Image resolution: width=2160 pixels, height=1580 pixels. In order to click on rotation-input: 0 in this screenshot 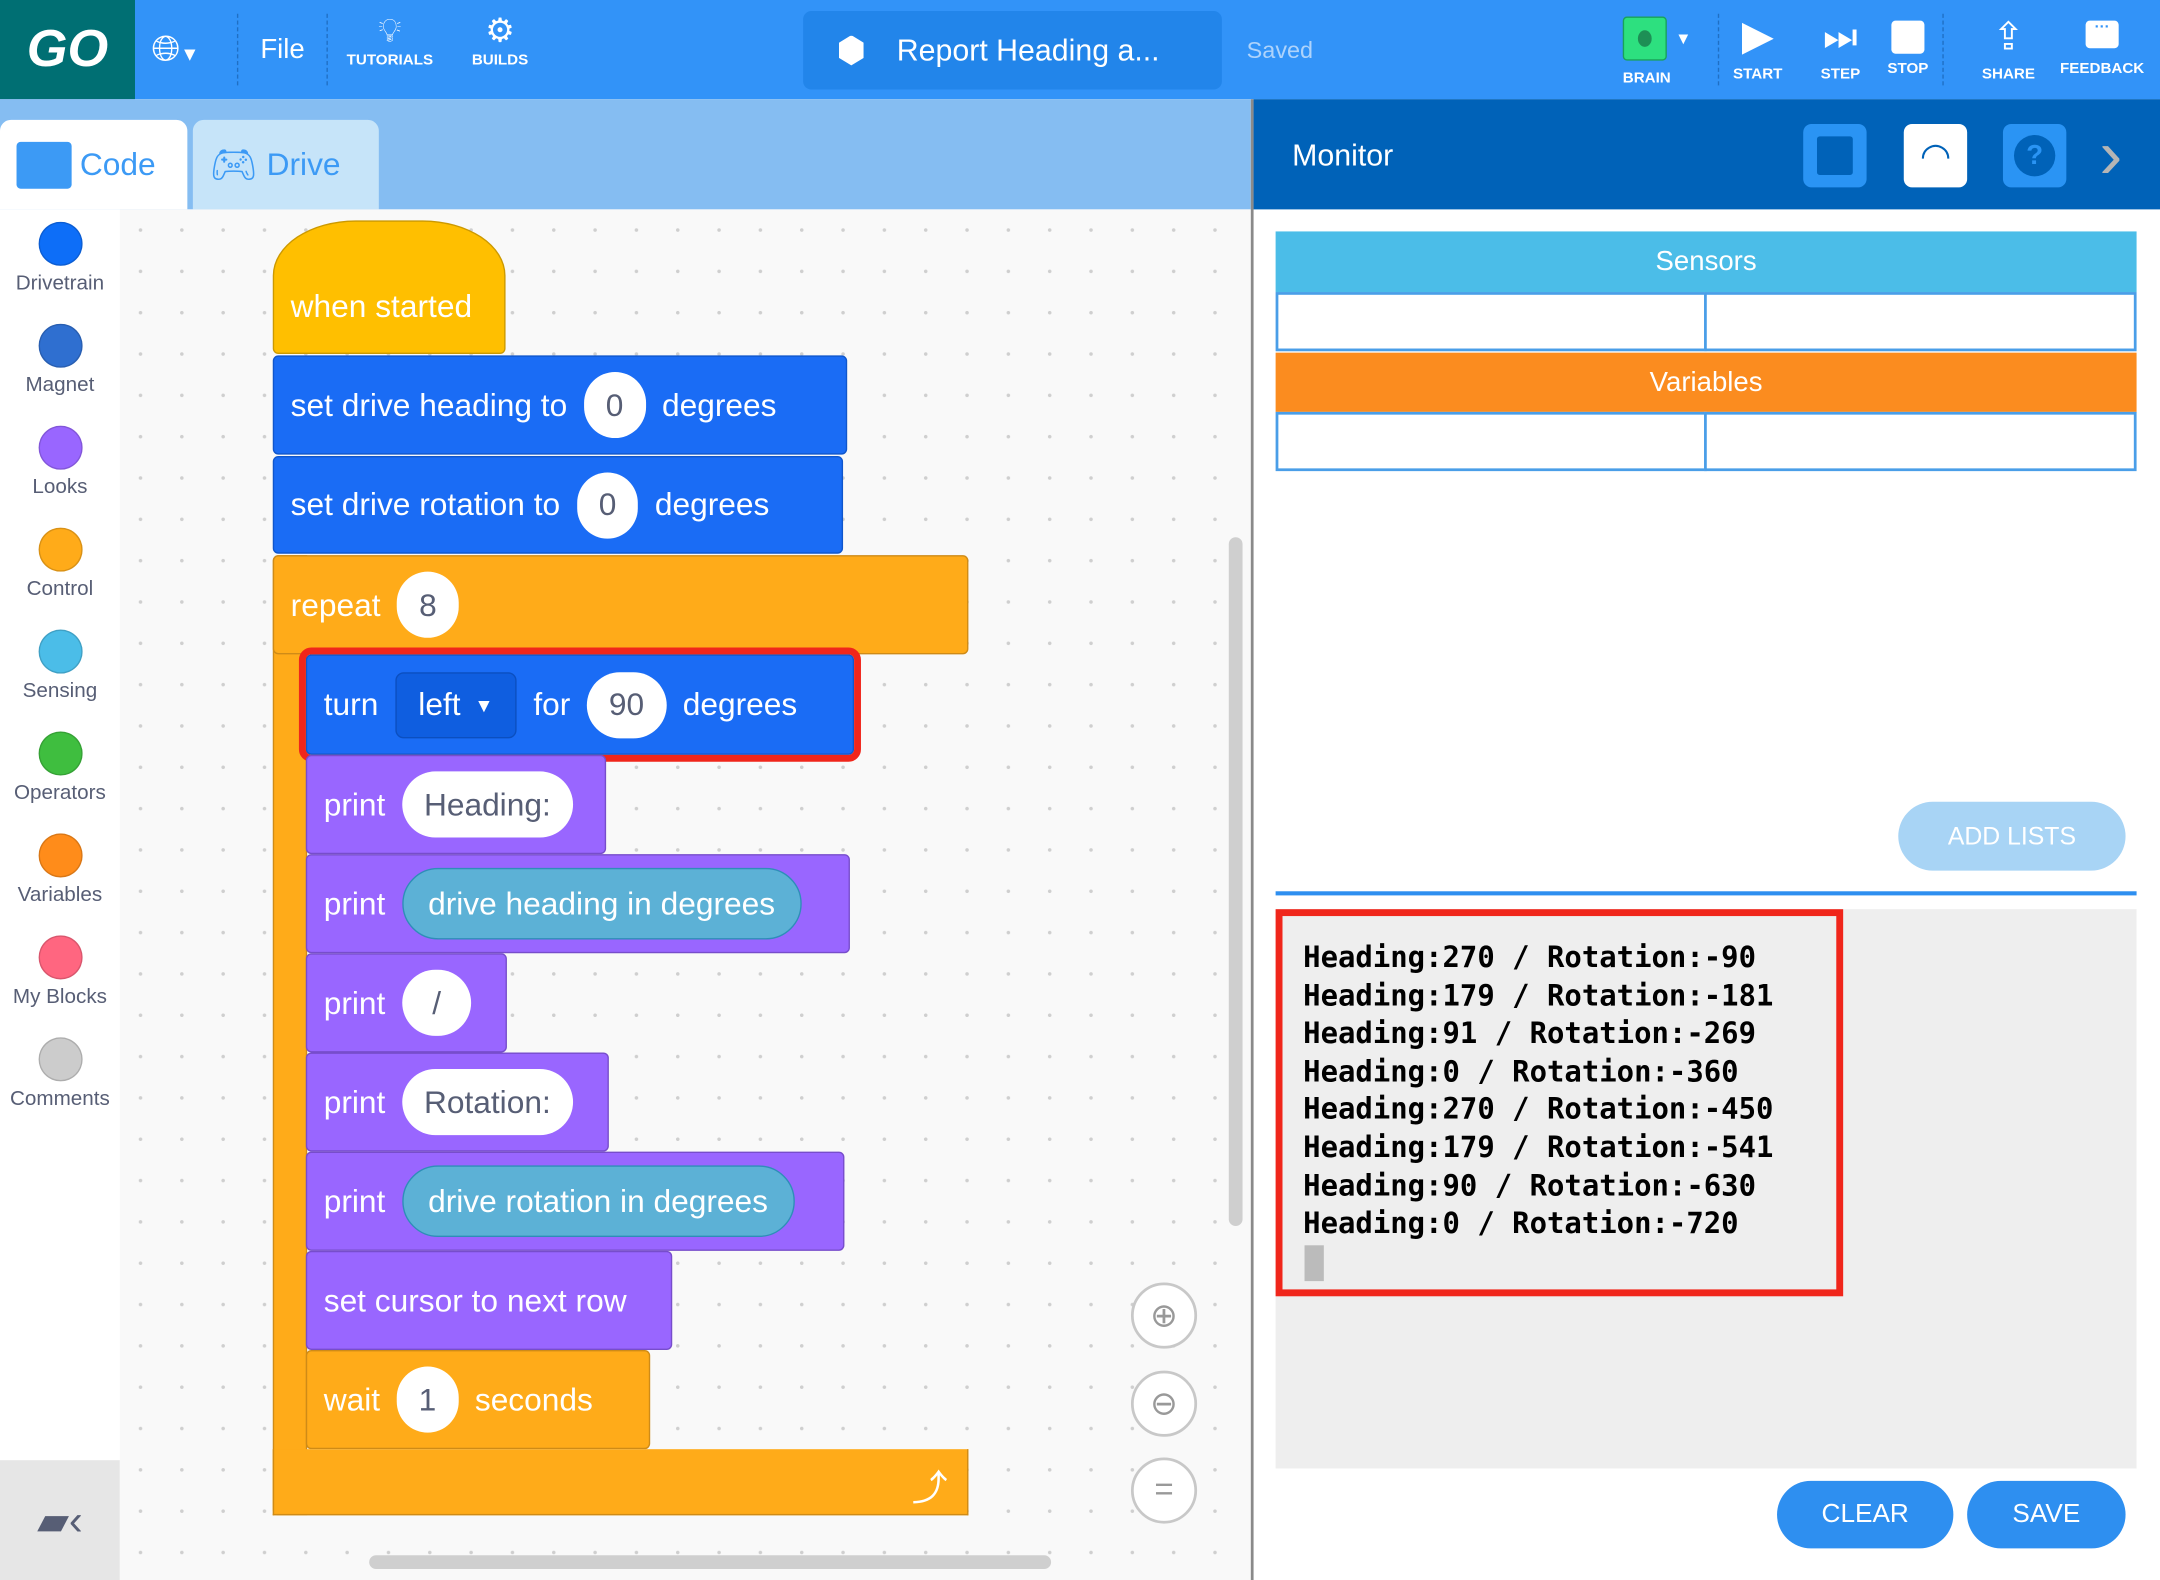, I will do `click(607, 504)`.